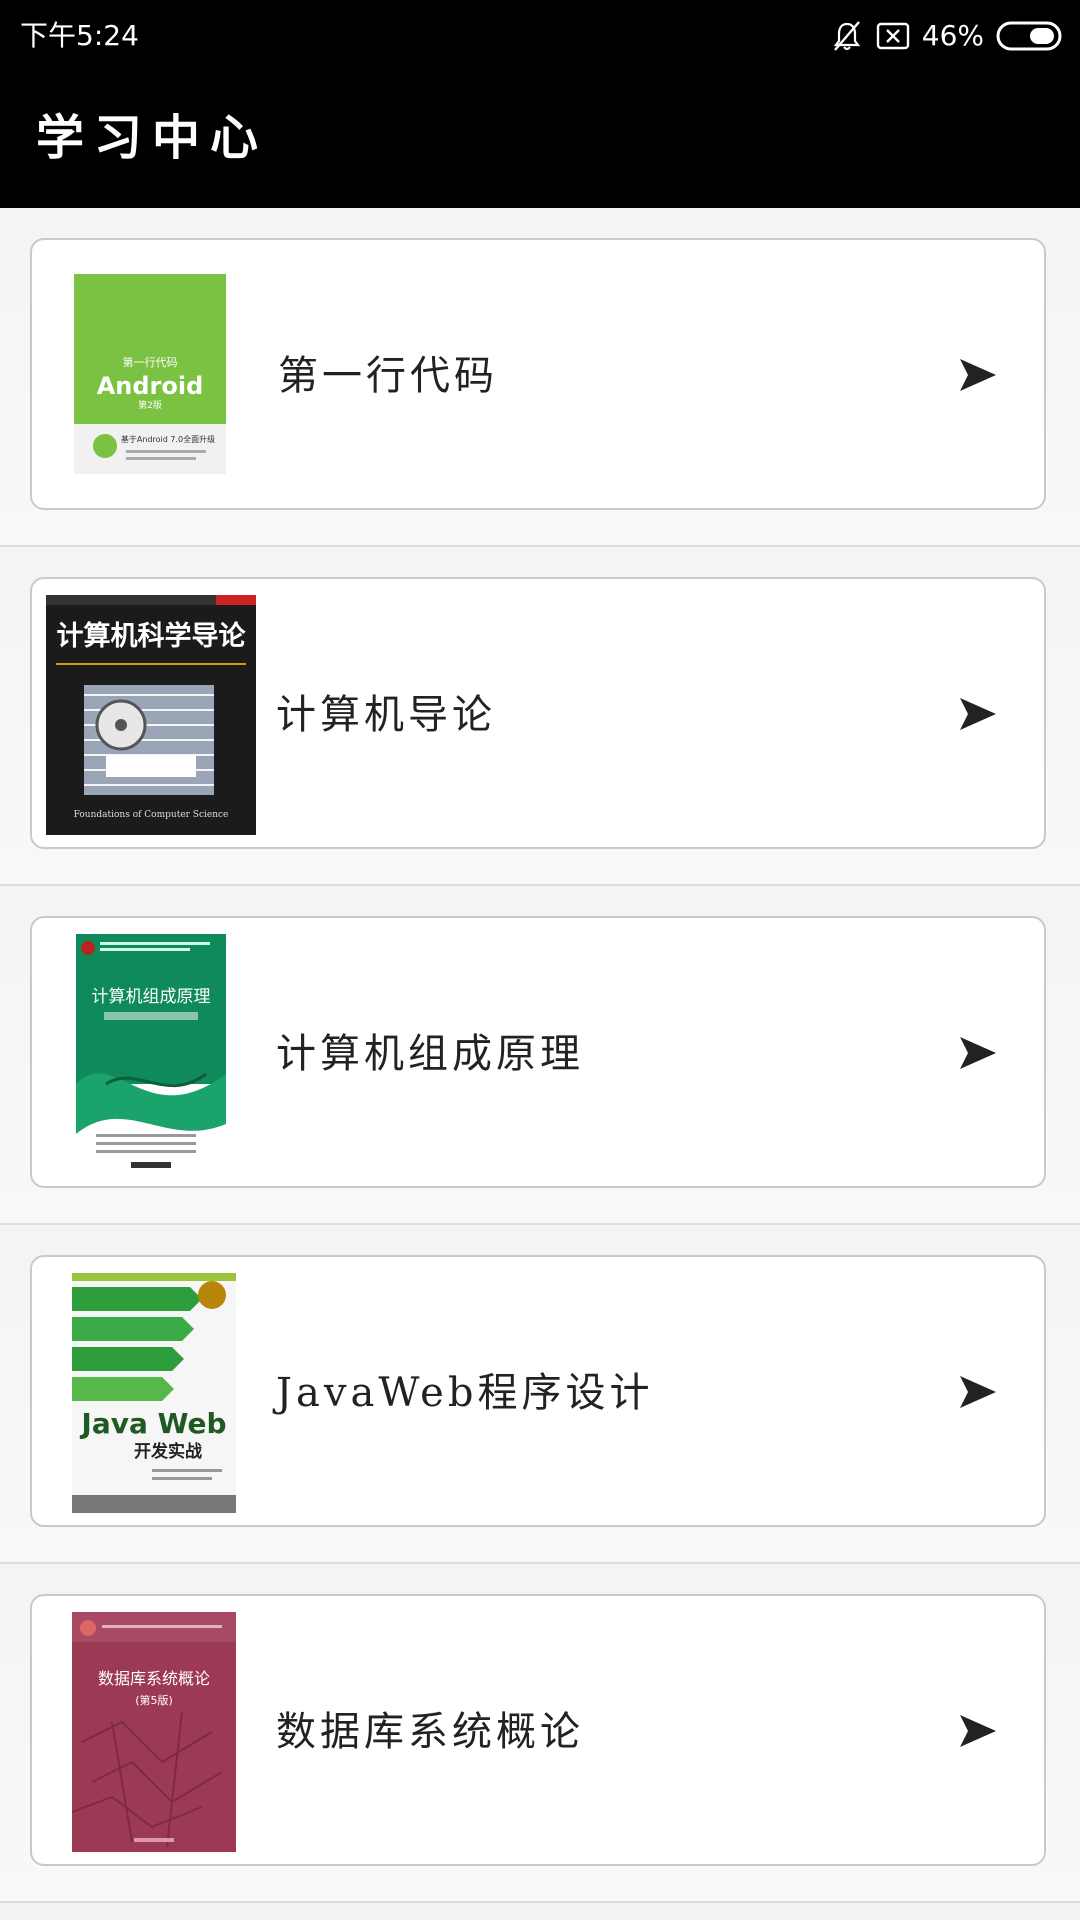  What do you see at coordinates (430, 1054) in the screenshot?
I see `book-title: 计算机组成原理` at bounding box center [430, 1054].